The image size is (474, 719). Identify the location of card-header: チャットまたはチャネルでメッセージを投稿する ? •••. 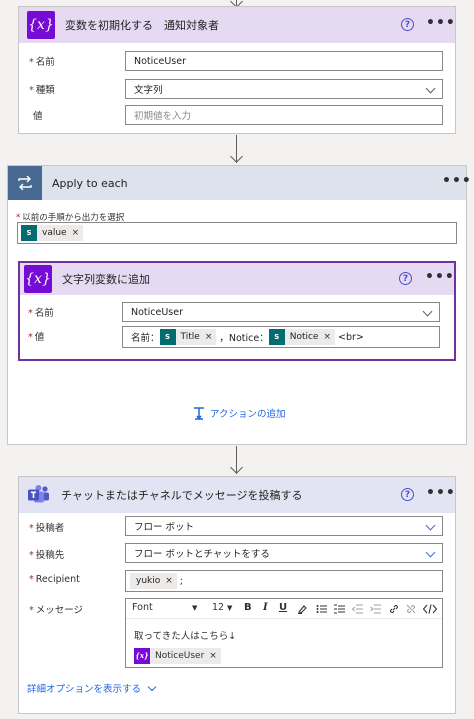
(237, 495).